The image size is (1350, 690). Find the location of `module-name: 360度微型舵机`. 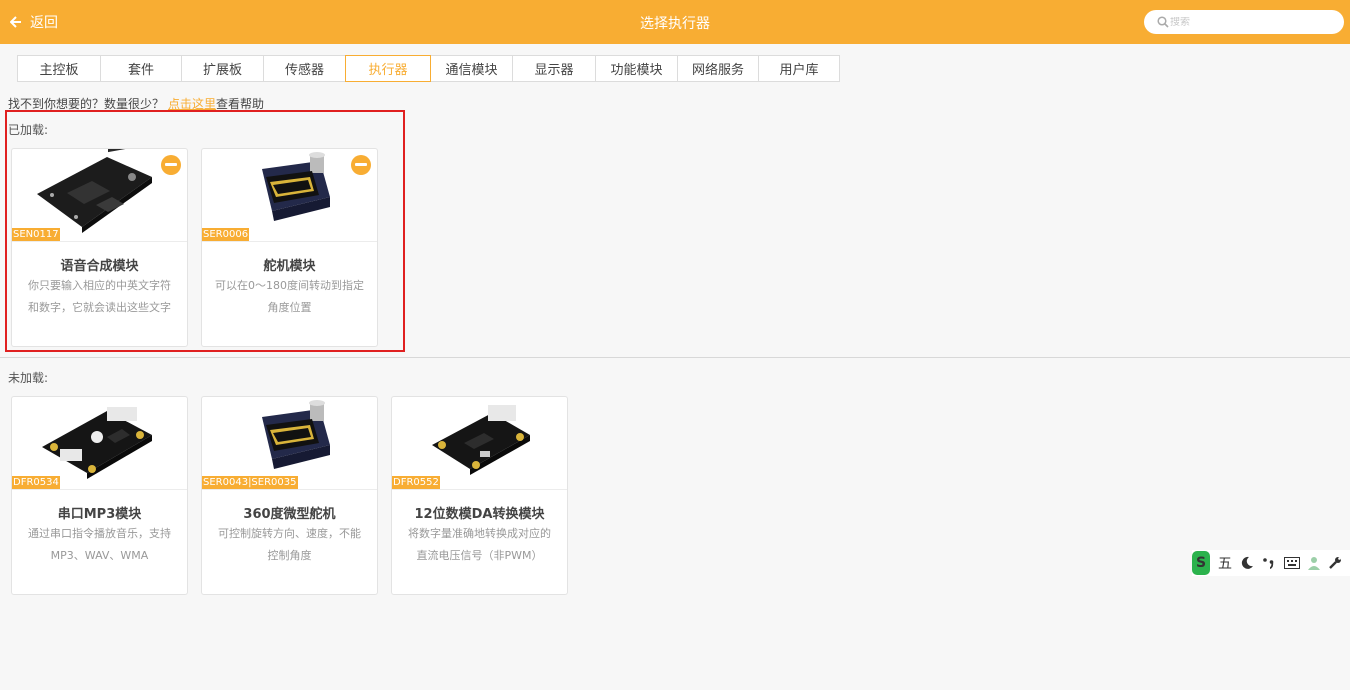

module-name: 360度微型舵机 is located at coordinates (289, 514).